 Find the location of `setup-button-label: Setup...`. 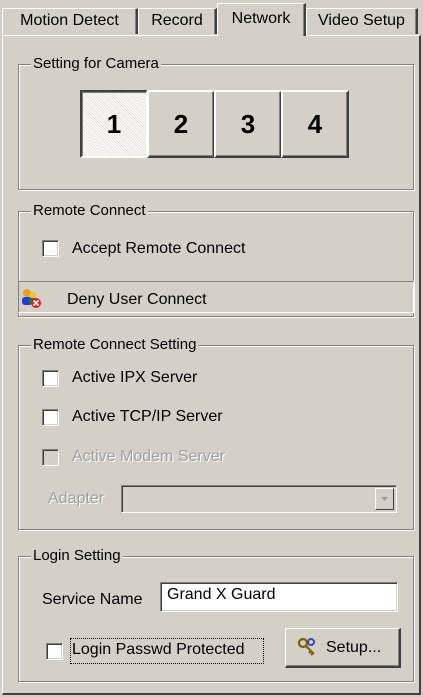

setup-button-label: Setup... is located at coordinates (354, 647).